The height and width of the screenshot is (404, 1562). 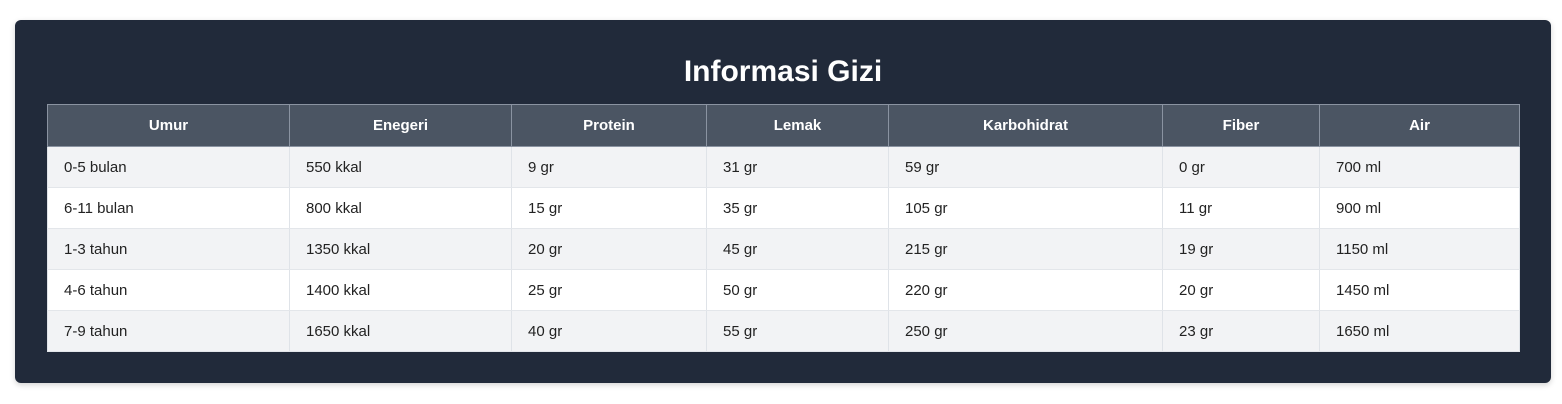 I want to click on header-umur: Umur, so click(x=168, y=125).